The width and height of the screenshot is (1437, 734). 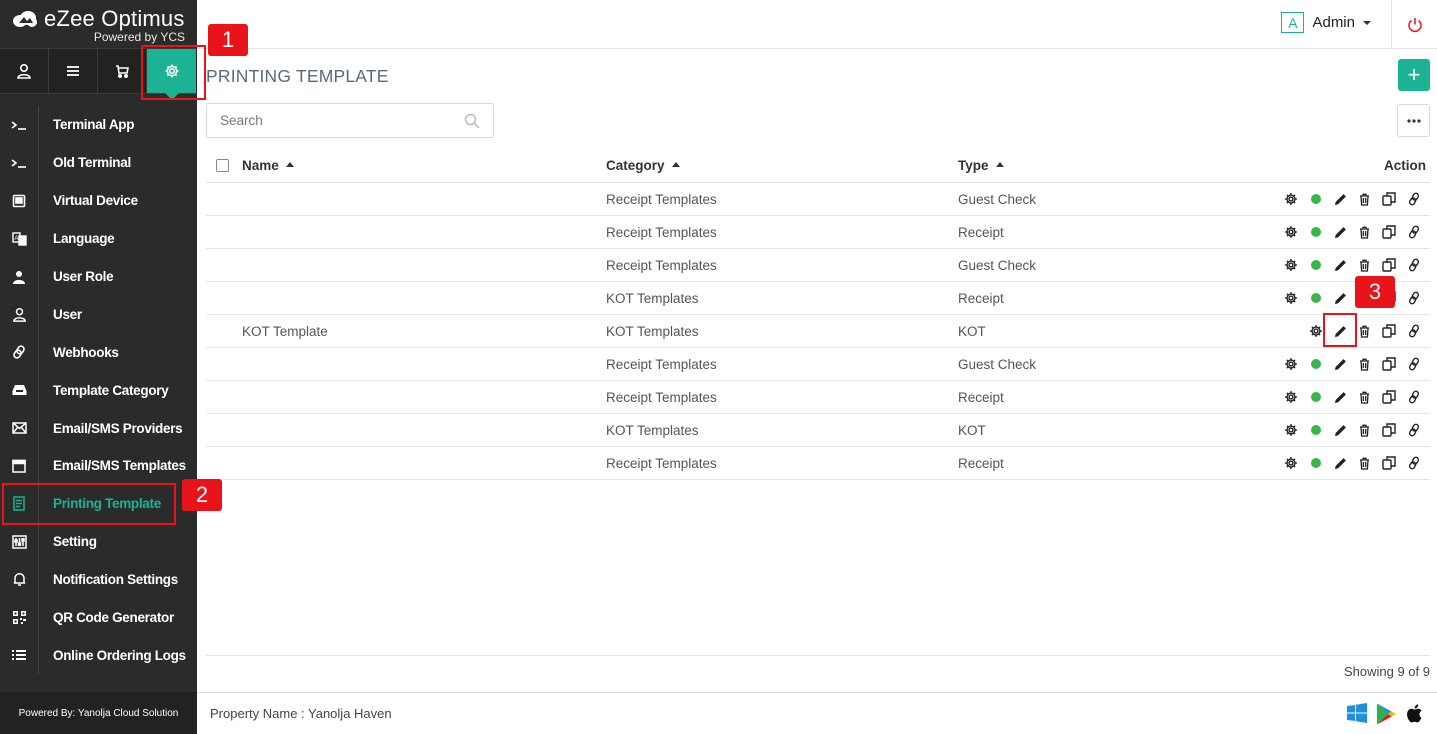 What do you see at coordinates (327, 120) in the screenshot?
I see `search-input` at bounding box center [327, 120].